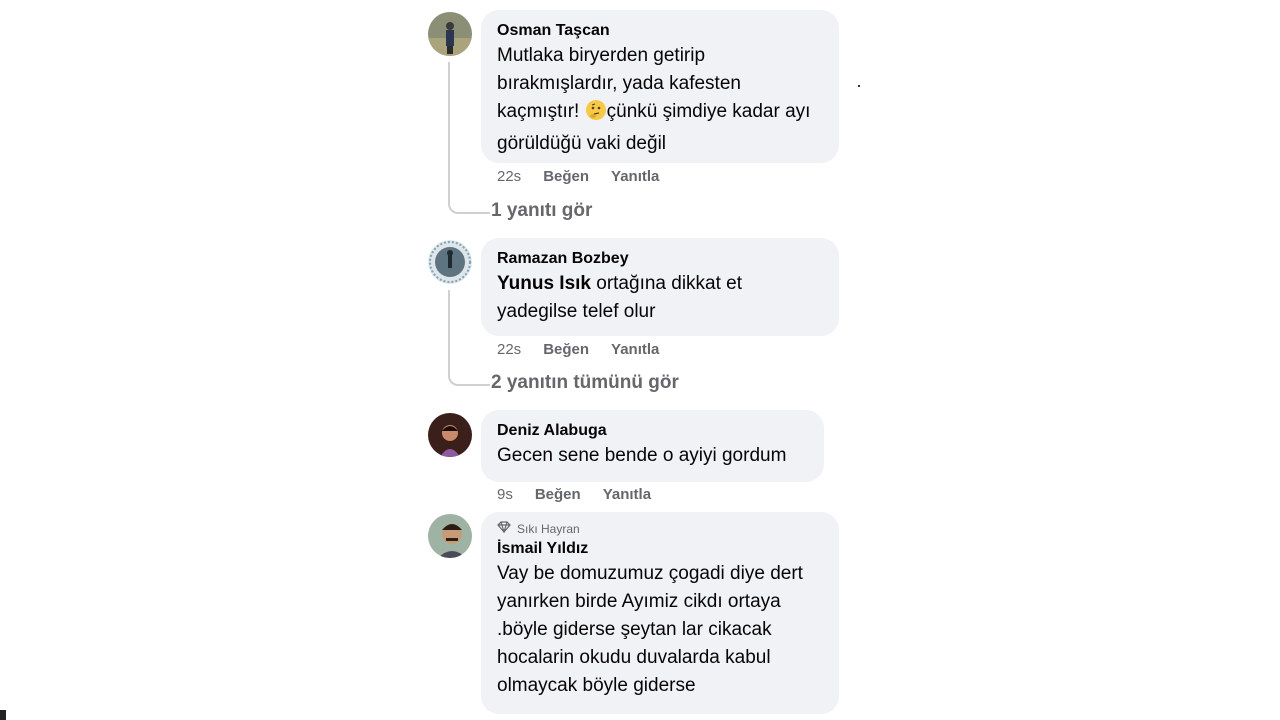 Image resolution: width=1280 pixels, height=720 pixels. I want to click on top-fan-badge: Sıkı Hayran, so click(660, 529).